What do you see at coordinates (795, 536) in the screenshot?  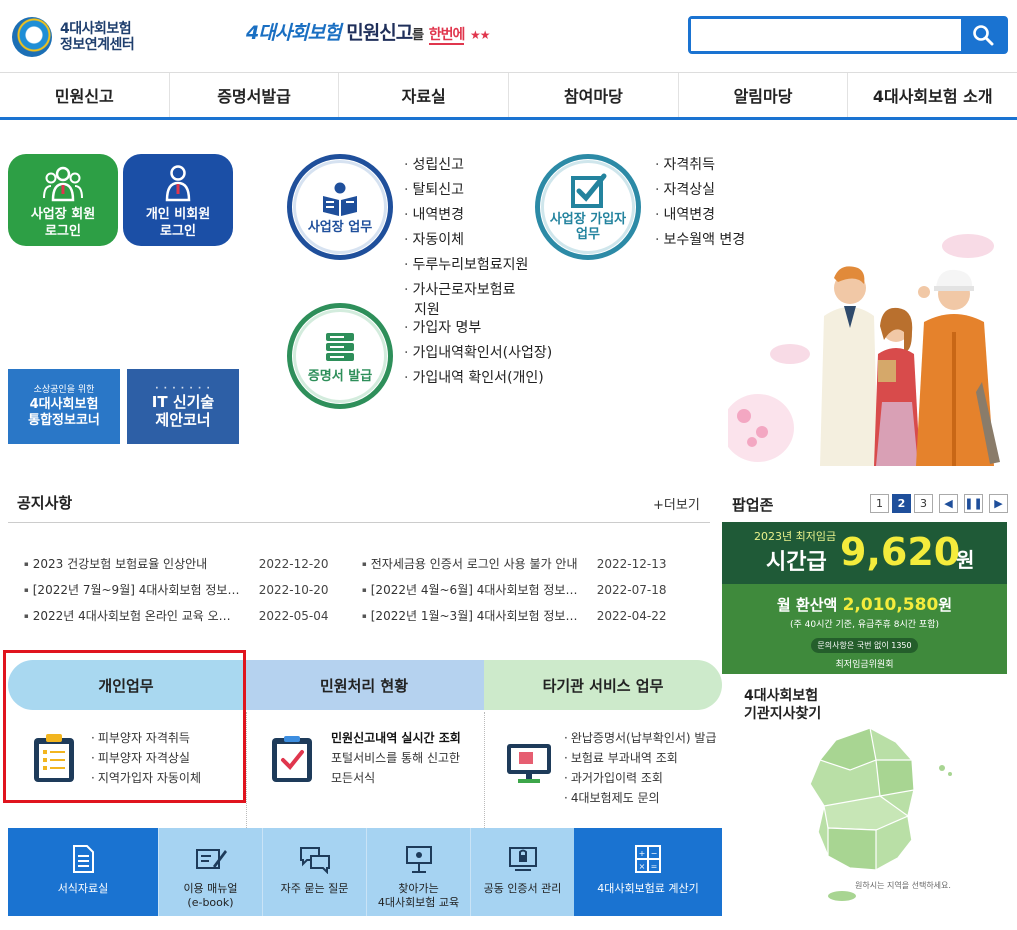 I see `popup-year-label: 2023년 최저임금` at bounding box center [795, 536].